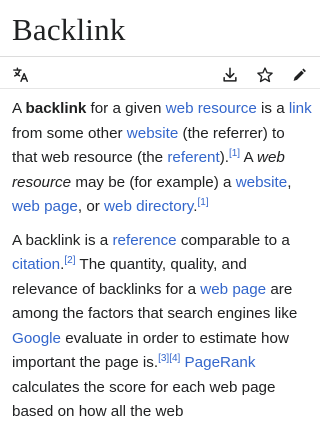  What do you see at coordinates (91, 206) in the screenshot?
I see `text: , or` at bounding box center [91, 206].